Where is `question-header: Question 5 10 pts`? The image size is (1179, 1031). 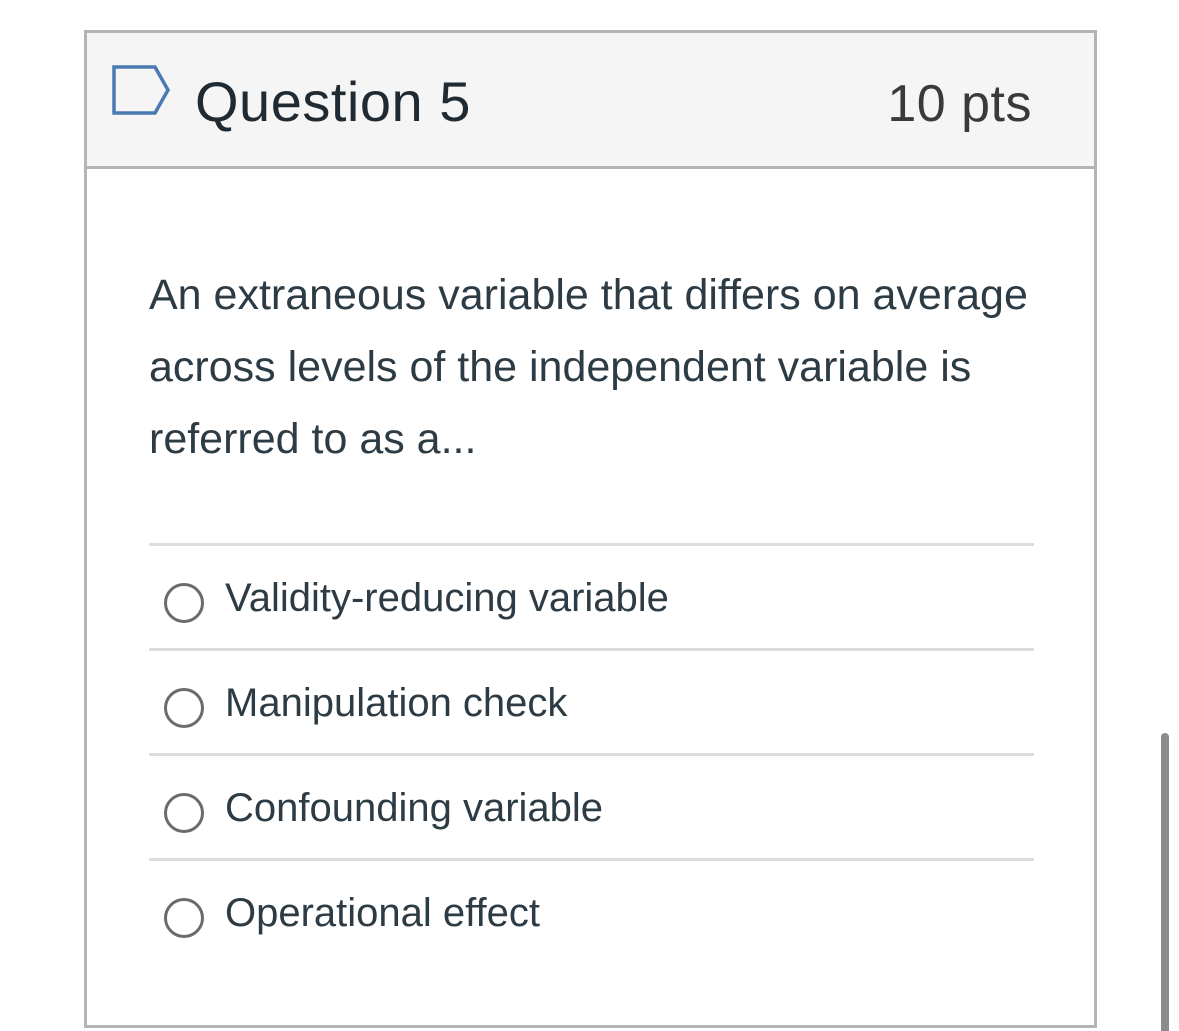
question-header: Question 5 10 pts is located at coordinates (590, 101).